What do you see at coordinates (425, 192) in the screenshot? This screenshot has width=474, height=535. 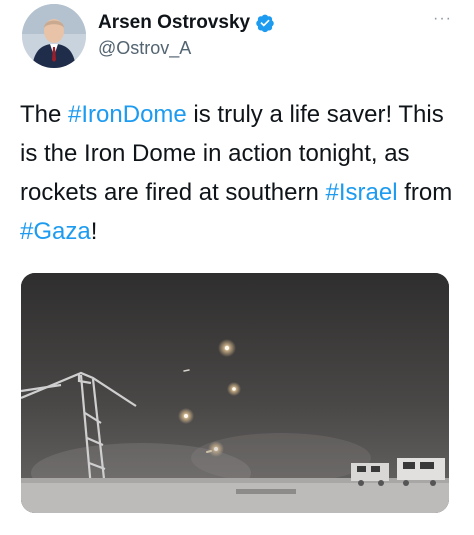 I see `text-segment: from` at bounding box center [425, 192].